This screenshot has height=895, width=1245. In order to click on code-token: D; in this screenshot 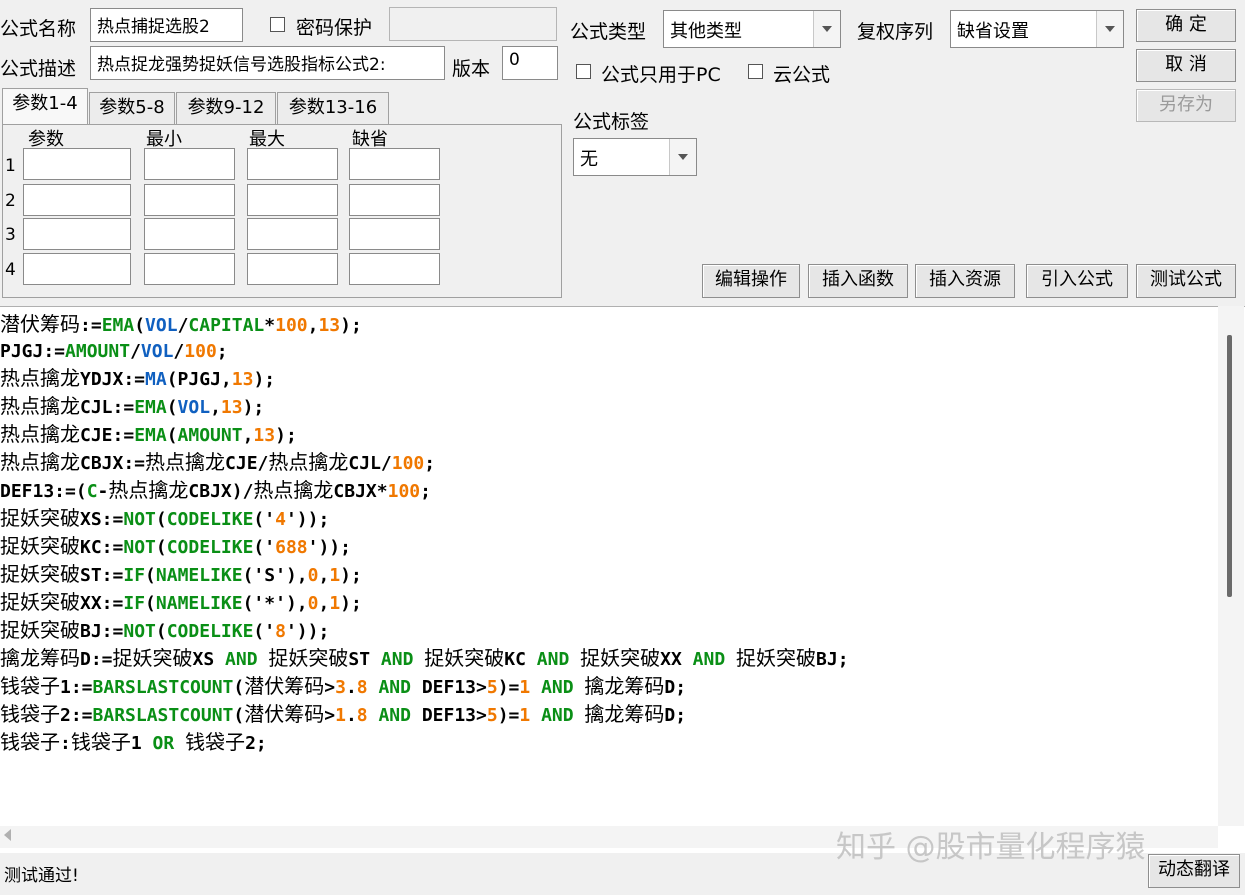, I will do `click(675, 715)`.